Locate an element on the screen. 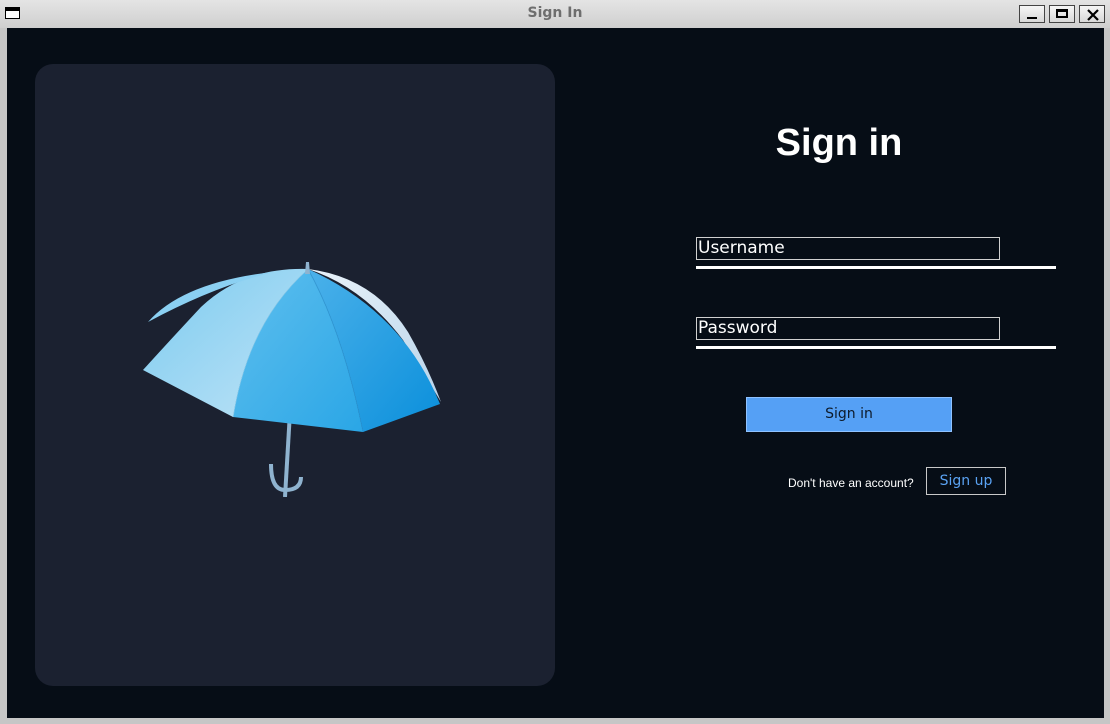 The image size is (1110, 724). window-title: Sign In is located at coordinates (555, 13).